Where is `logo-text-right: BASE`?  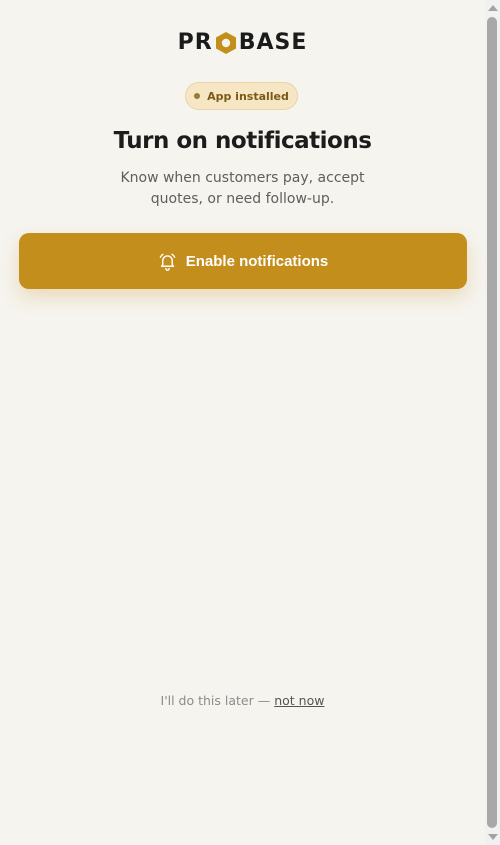
logo-text-right: BASE is located at coordinates (273, 42).